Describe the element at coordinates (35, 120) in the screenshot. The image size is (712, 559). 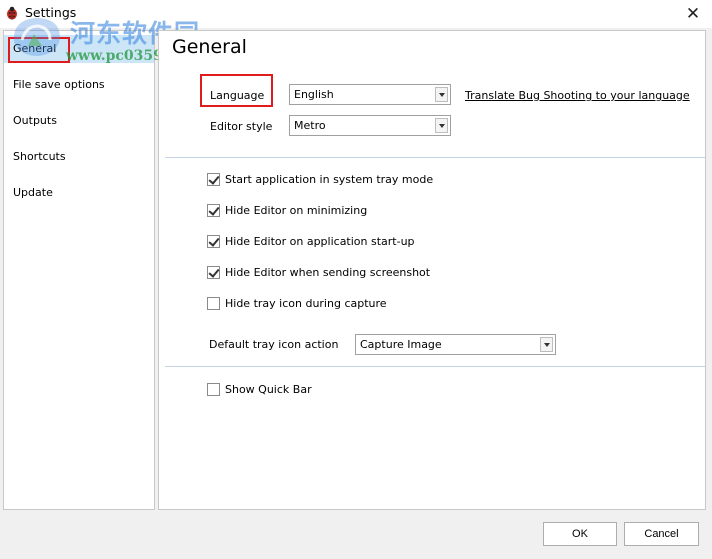
I see `sidebar-item-label: Outputs` at that location.